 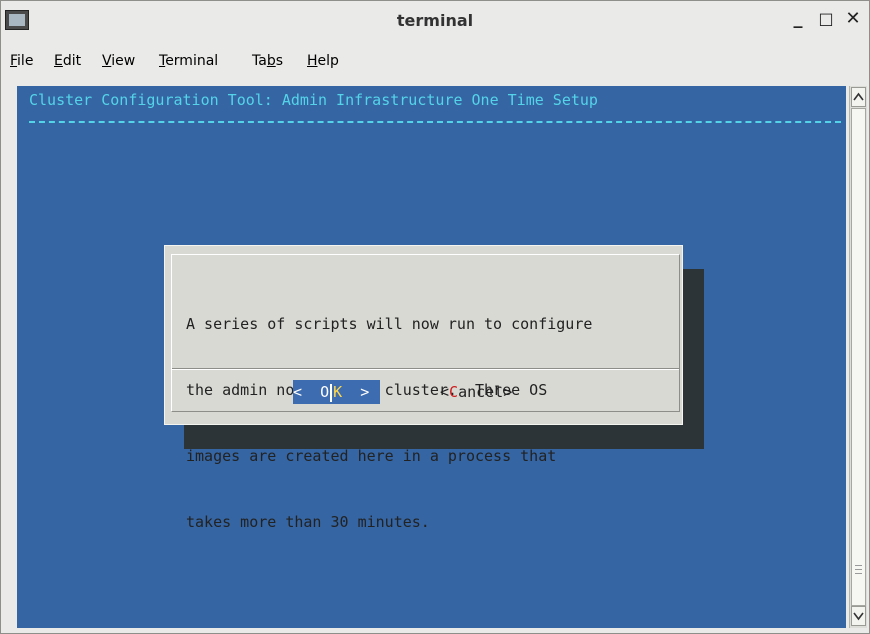 I want to click on menu-terminal: Terminal, so click(x=188, y=61).